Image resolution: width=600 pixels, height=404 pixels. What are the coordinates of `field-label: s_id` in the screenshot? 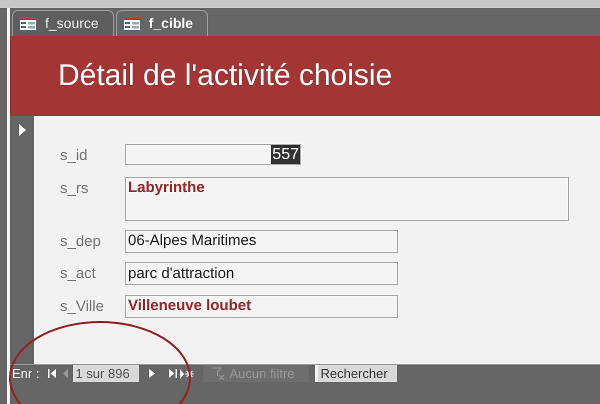 It's located at (74, 156).